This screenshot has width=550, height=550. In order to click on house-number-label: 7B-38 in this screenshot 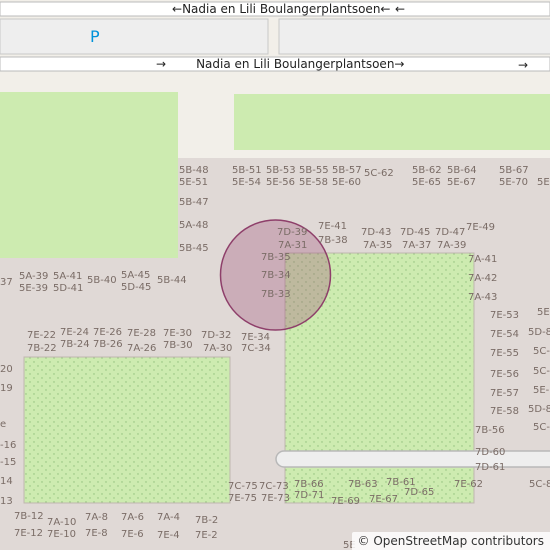, I will do `click(333, 240)`.